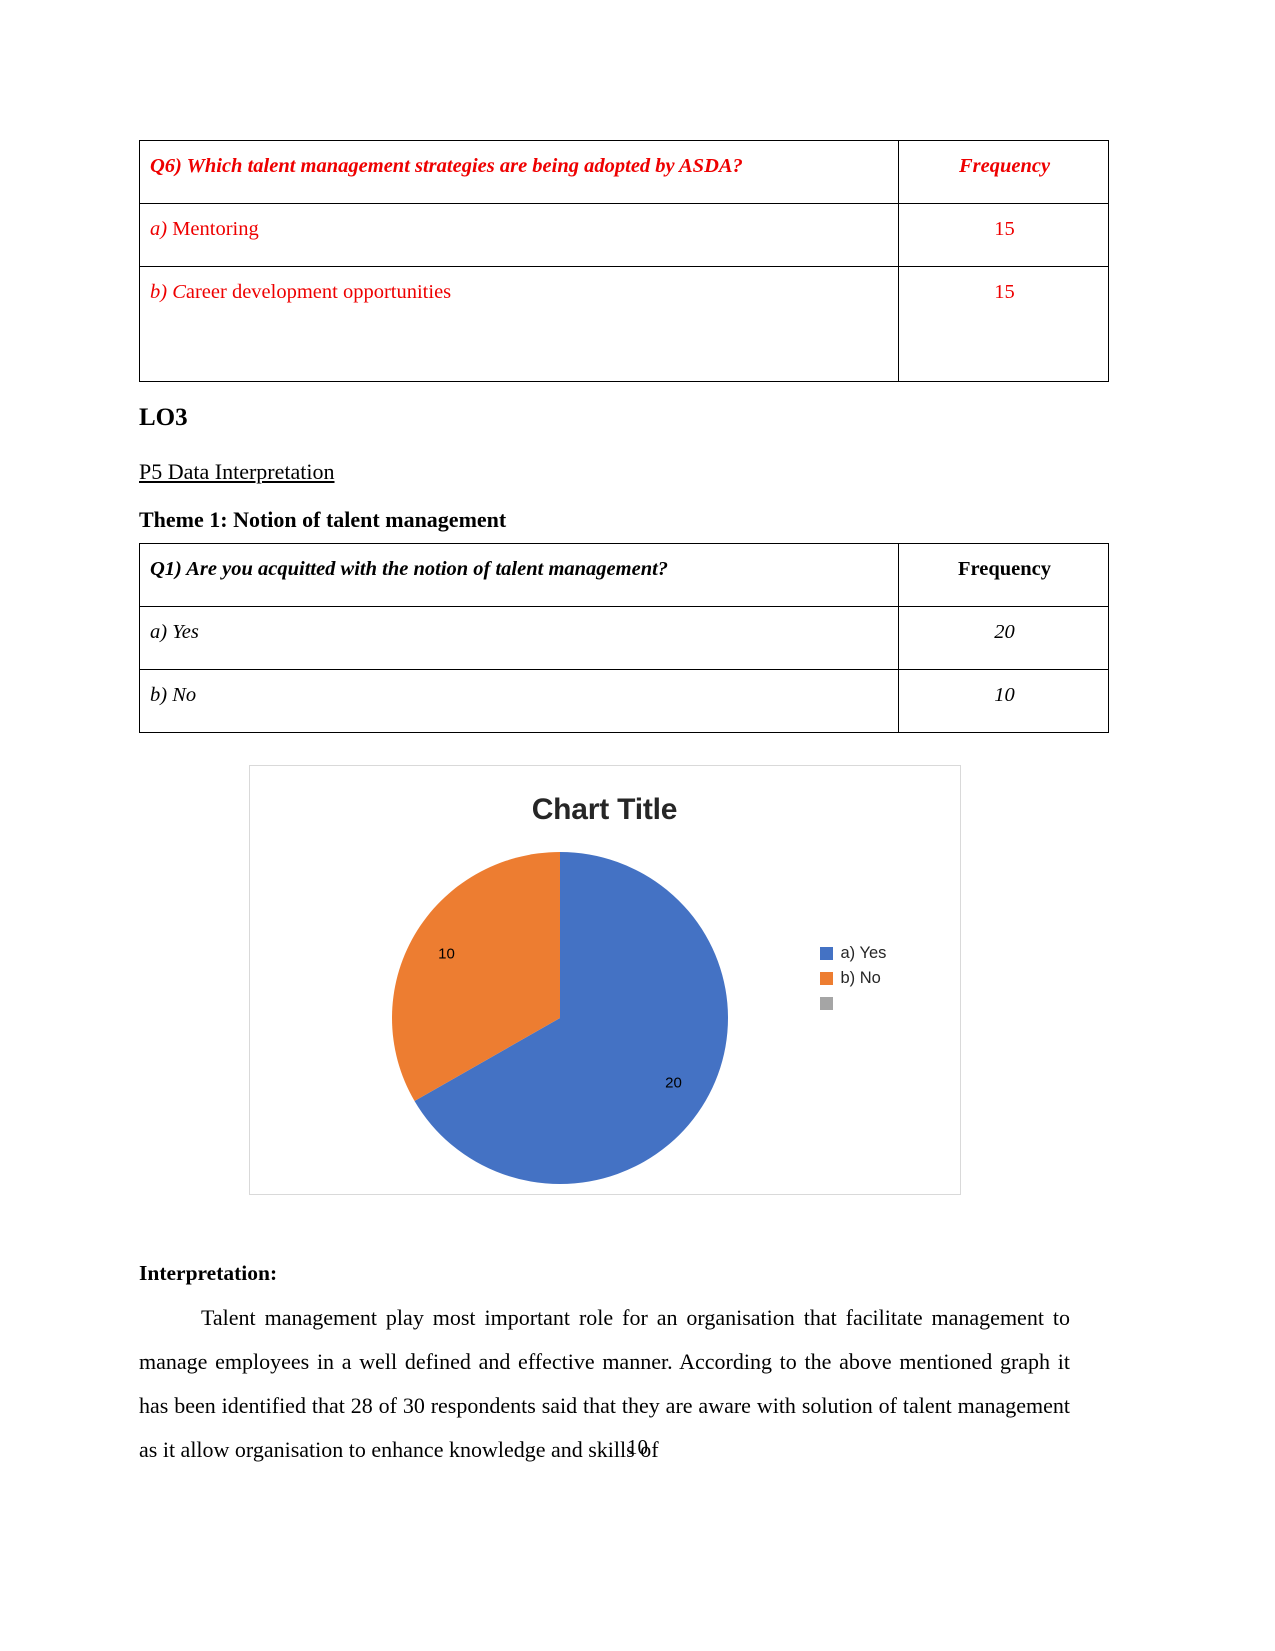 Image resolution: width=1275 pixels, height=1651 pixels. What do you see at coordinates (519, 235) in the screenshot?
I see `q6-option-a-cell: a) Mentoring` at bounding box center [519, 235].